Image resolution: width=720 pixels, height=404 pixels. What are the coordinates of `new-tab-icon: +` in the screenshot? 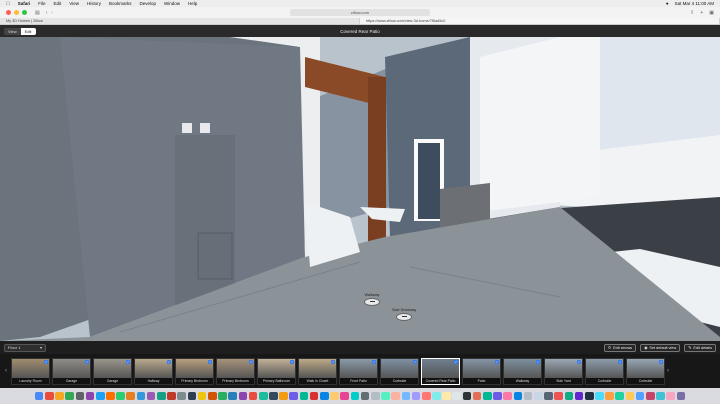 It's located at (701, 13).